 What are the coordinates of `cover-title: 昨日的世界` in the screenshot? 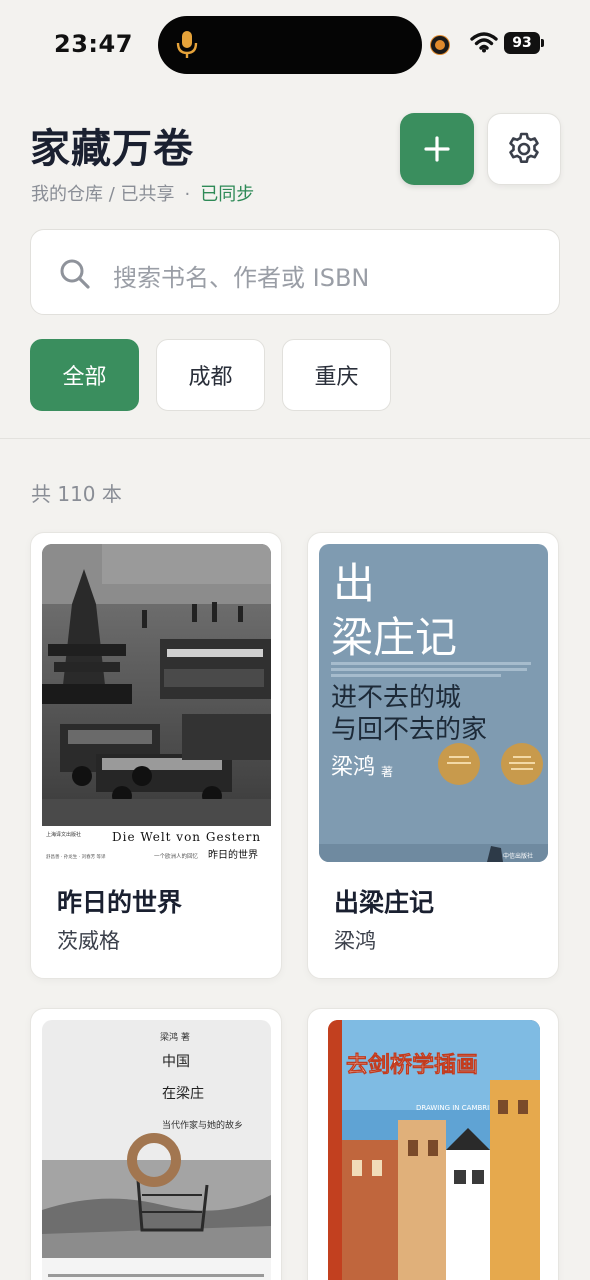 It's located at (233, 854).